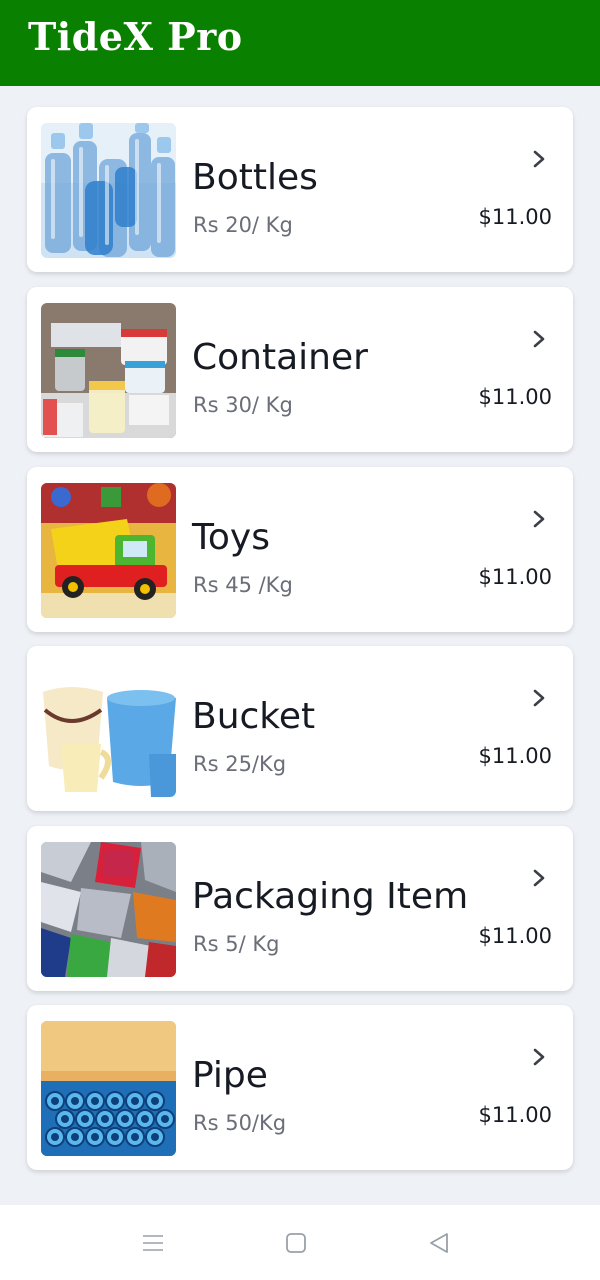  I want to click on product-name: Bottles, so click(255, 177).